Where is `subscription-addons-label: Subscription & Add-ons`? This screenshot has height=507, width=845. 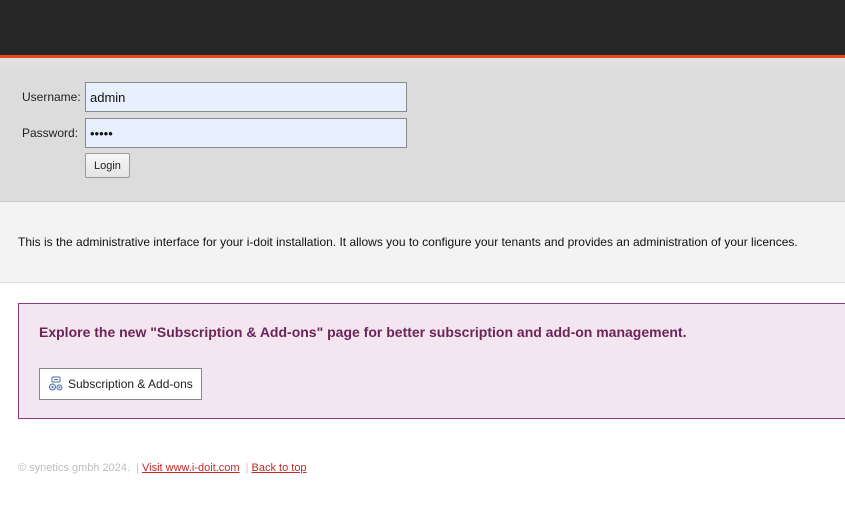 subscription-addons-label: Subscription & Add-ons is located at coordinates (130, 384).